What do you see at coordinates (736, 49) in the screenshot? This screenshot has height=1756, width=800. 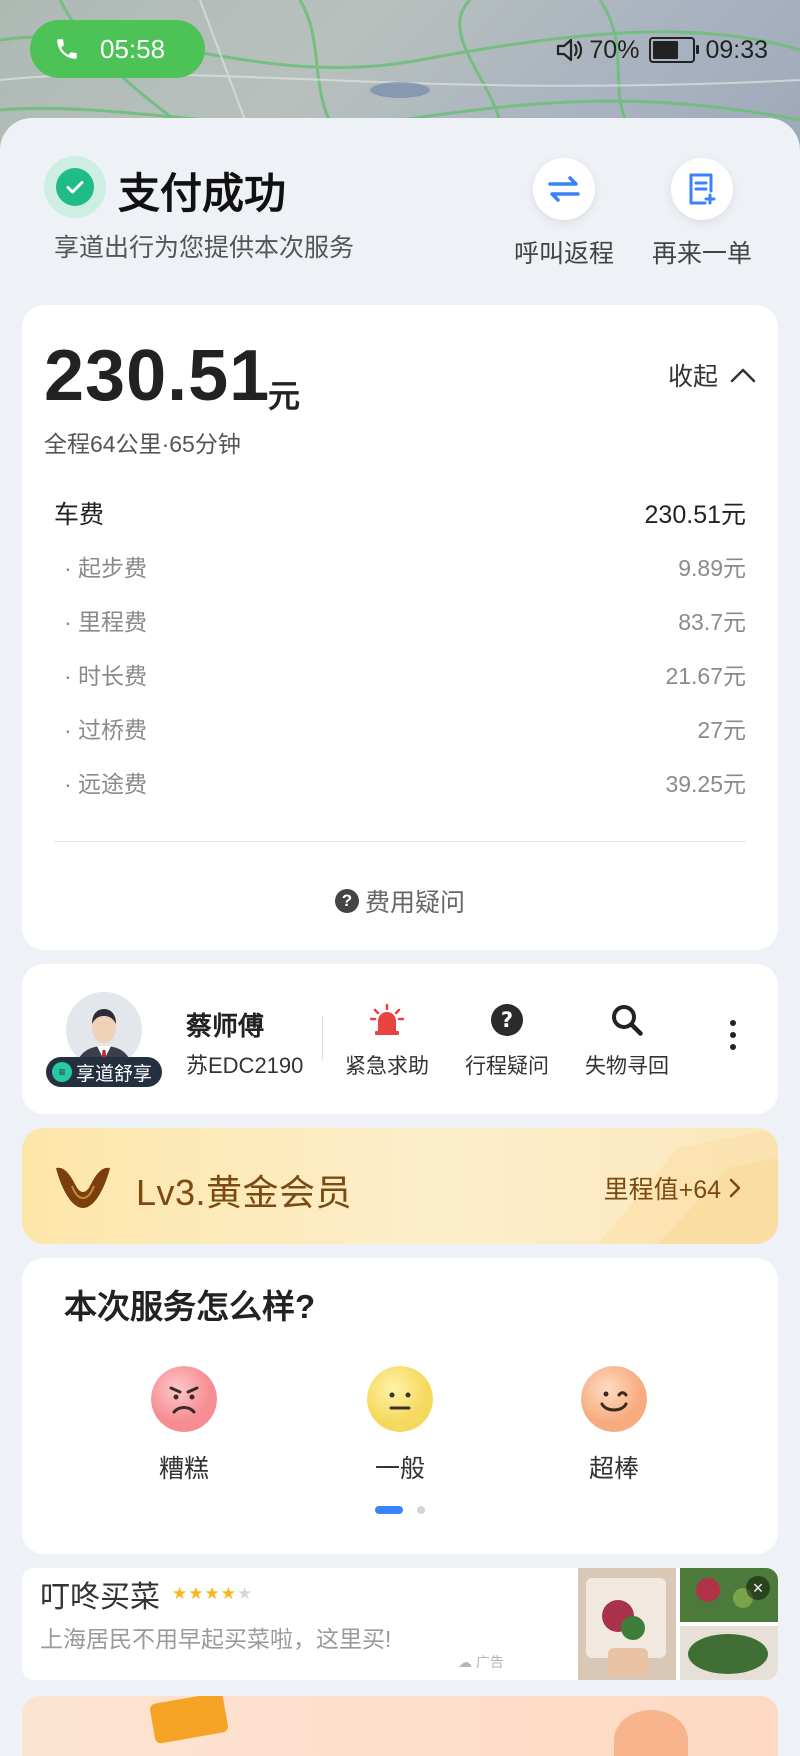 I see `clock: 09:33` at bounding box center [736, 49].